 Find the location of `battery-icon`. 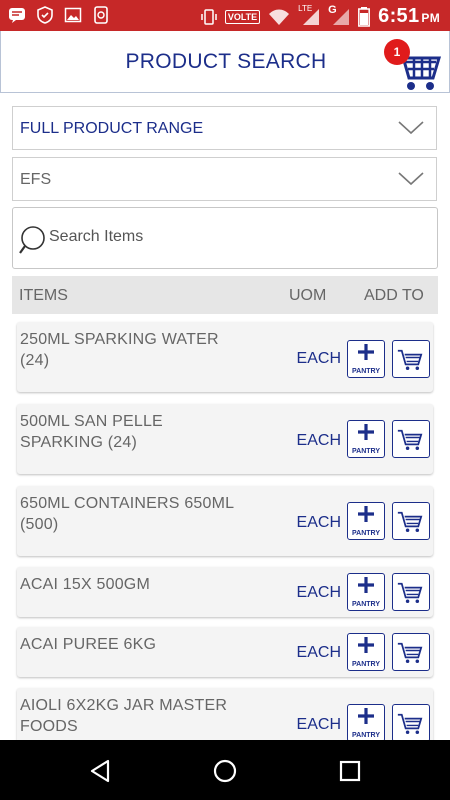

battery-icon is located at coordinates (364, 16).